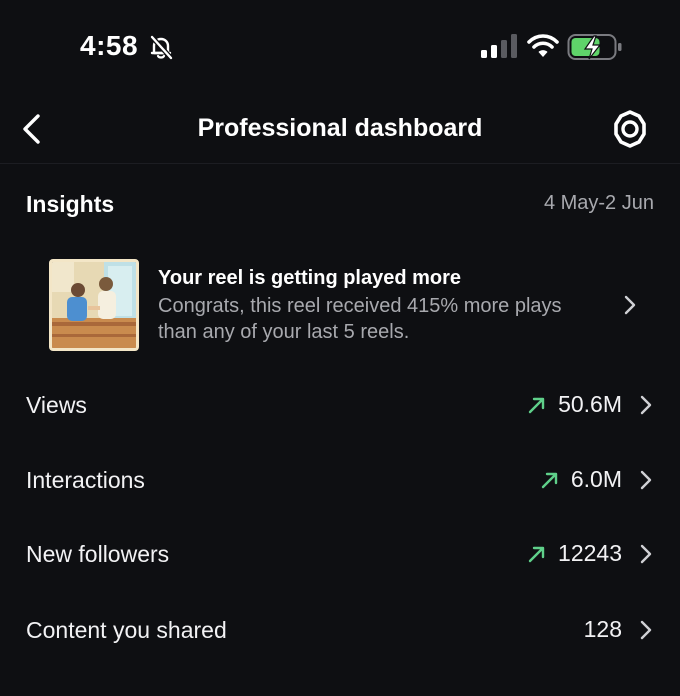 The image size is (680, 696). I want to click on metric-label-interactions: Interactions, so click(85, 480).